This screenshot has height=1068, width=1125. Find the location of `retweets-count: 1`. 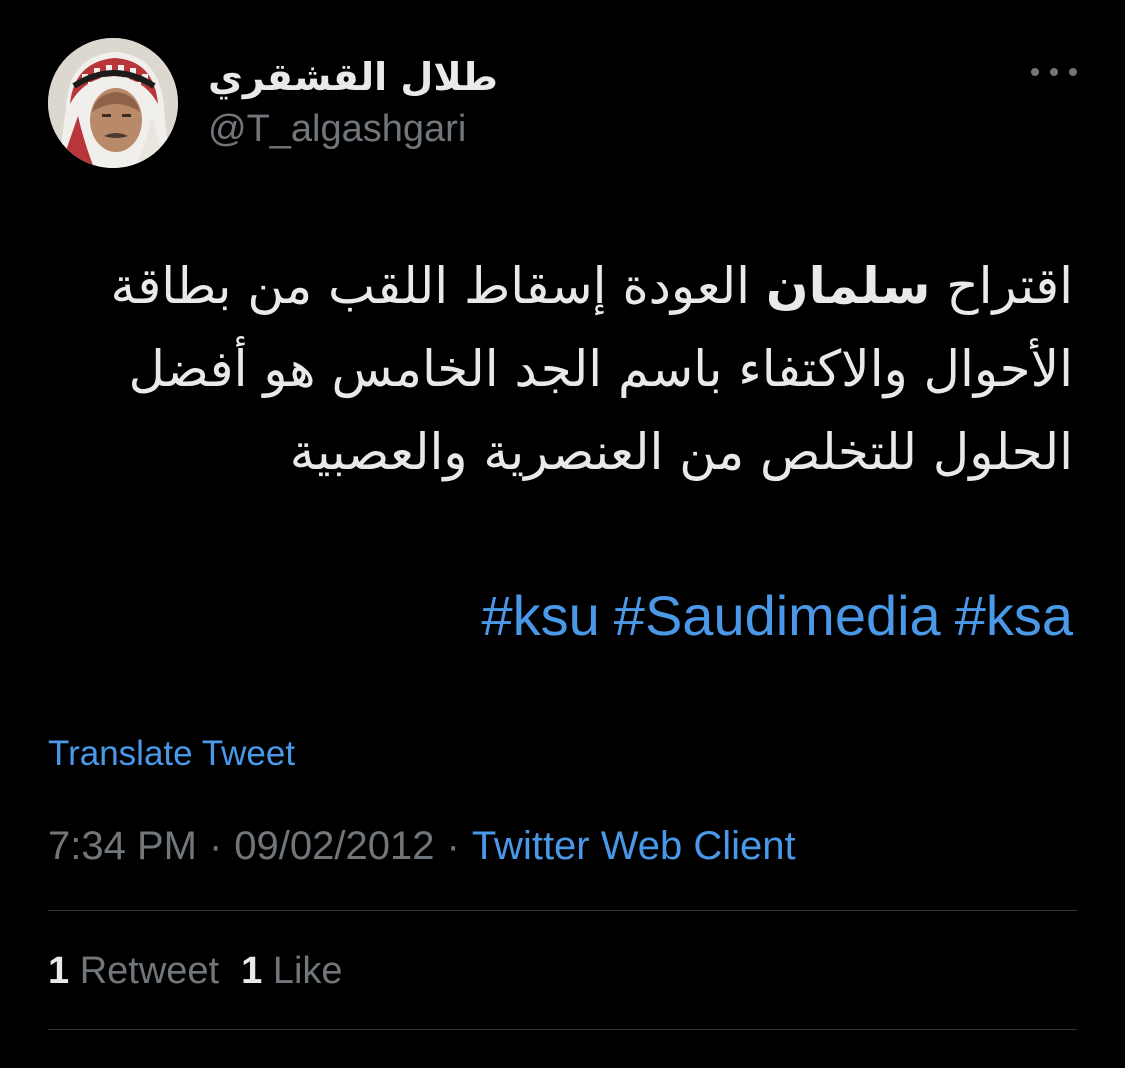

retweets-count: 1 is located at coordinates (59, 971).